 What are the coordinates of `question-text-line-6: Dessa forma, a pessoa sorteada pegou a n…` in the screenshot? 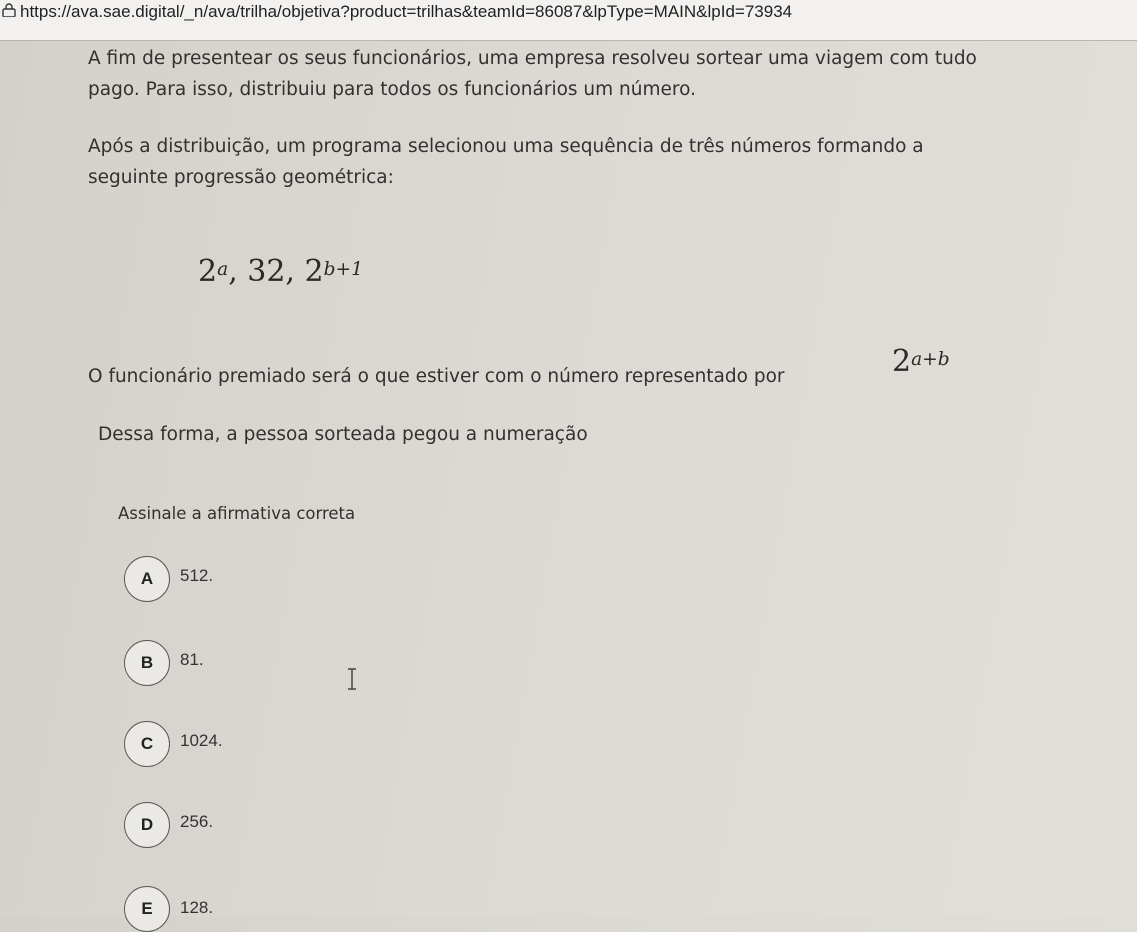 It's located at (343, 434).